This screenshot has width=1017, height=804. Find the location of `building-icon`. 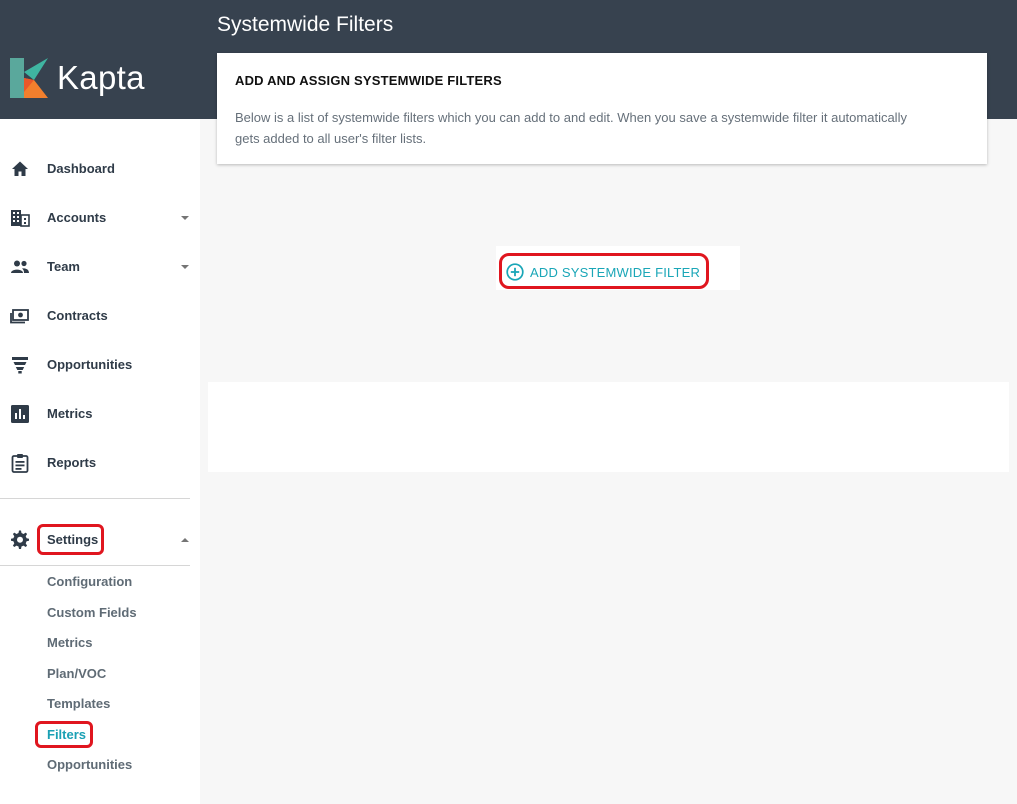

building-icon is located at coordinates (20, 218).